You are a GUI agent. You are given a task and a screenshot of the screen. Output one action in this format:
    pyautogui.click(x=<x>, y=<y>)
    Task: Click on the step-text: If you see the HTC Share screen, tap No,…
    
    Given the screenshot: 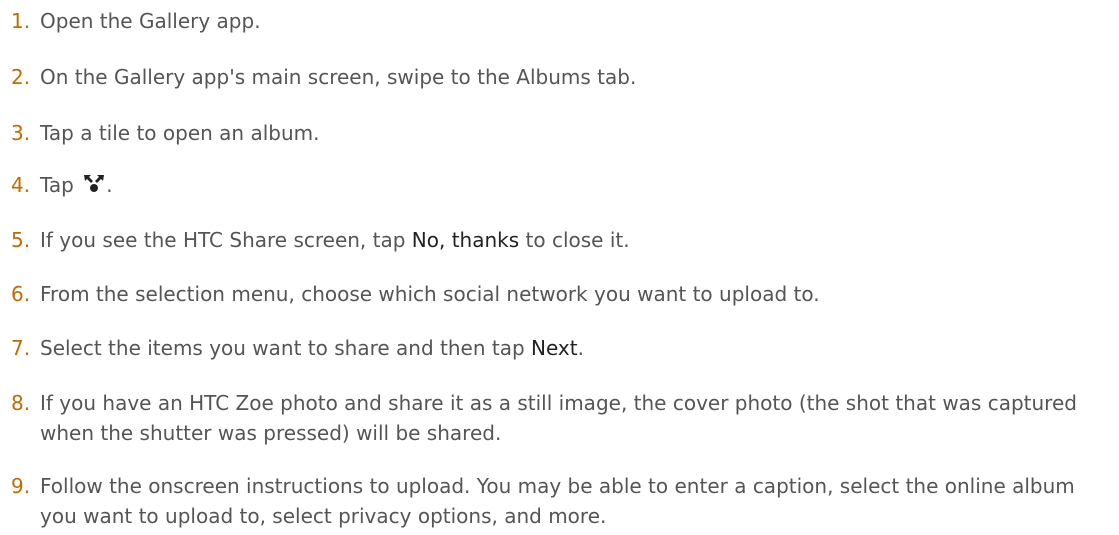 What is the action you would take?
    pyautogui.click(x=573, y=240)
    